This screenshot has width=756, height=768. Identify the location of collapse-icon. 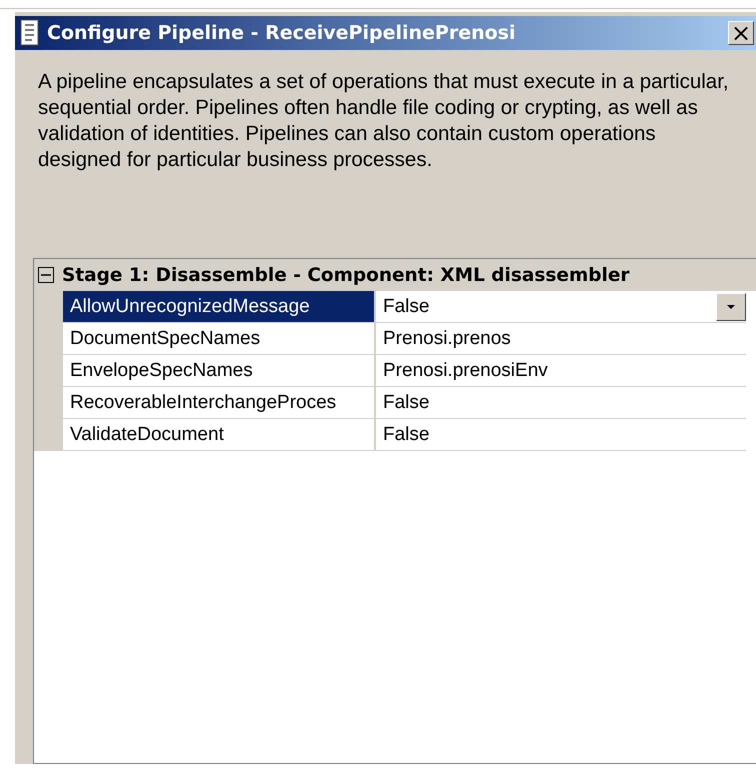
(46, 275).